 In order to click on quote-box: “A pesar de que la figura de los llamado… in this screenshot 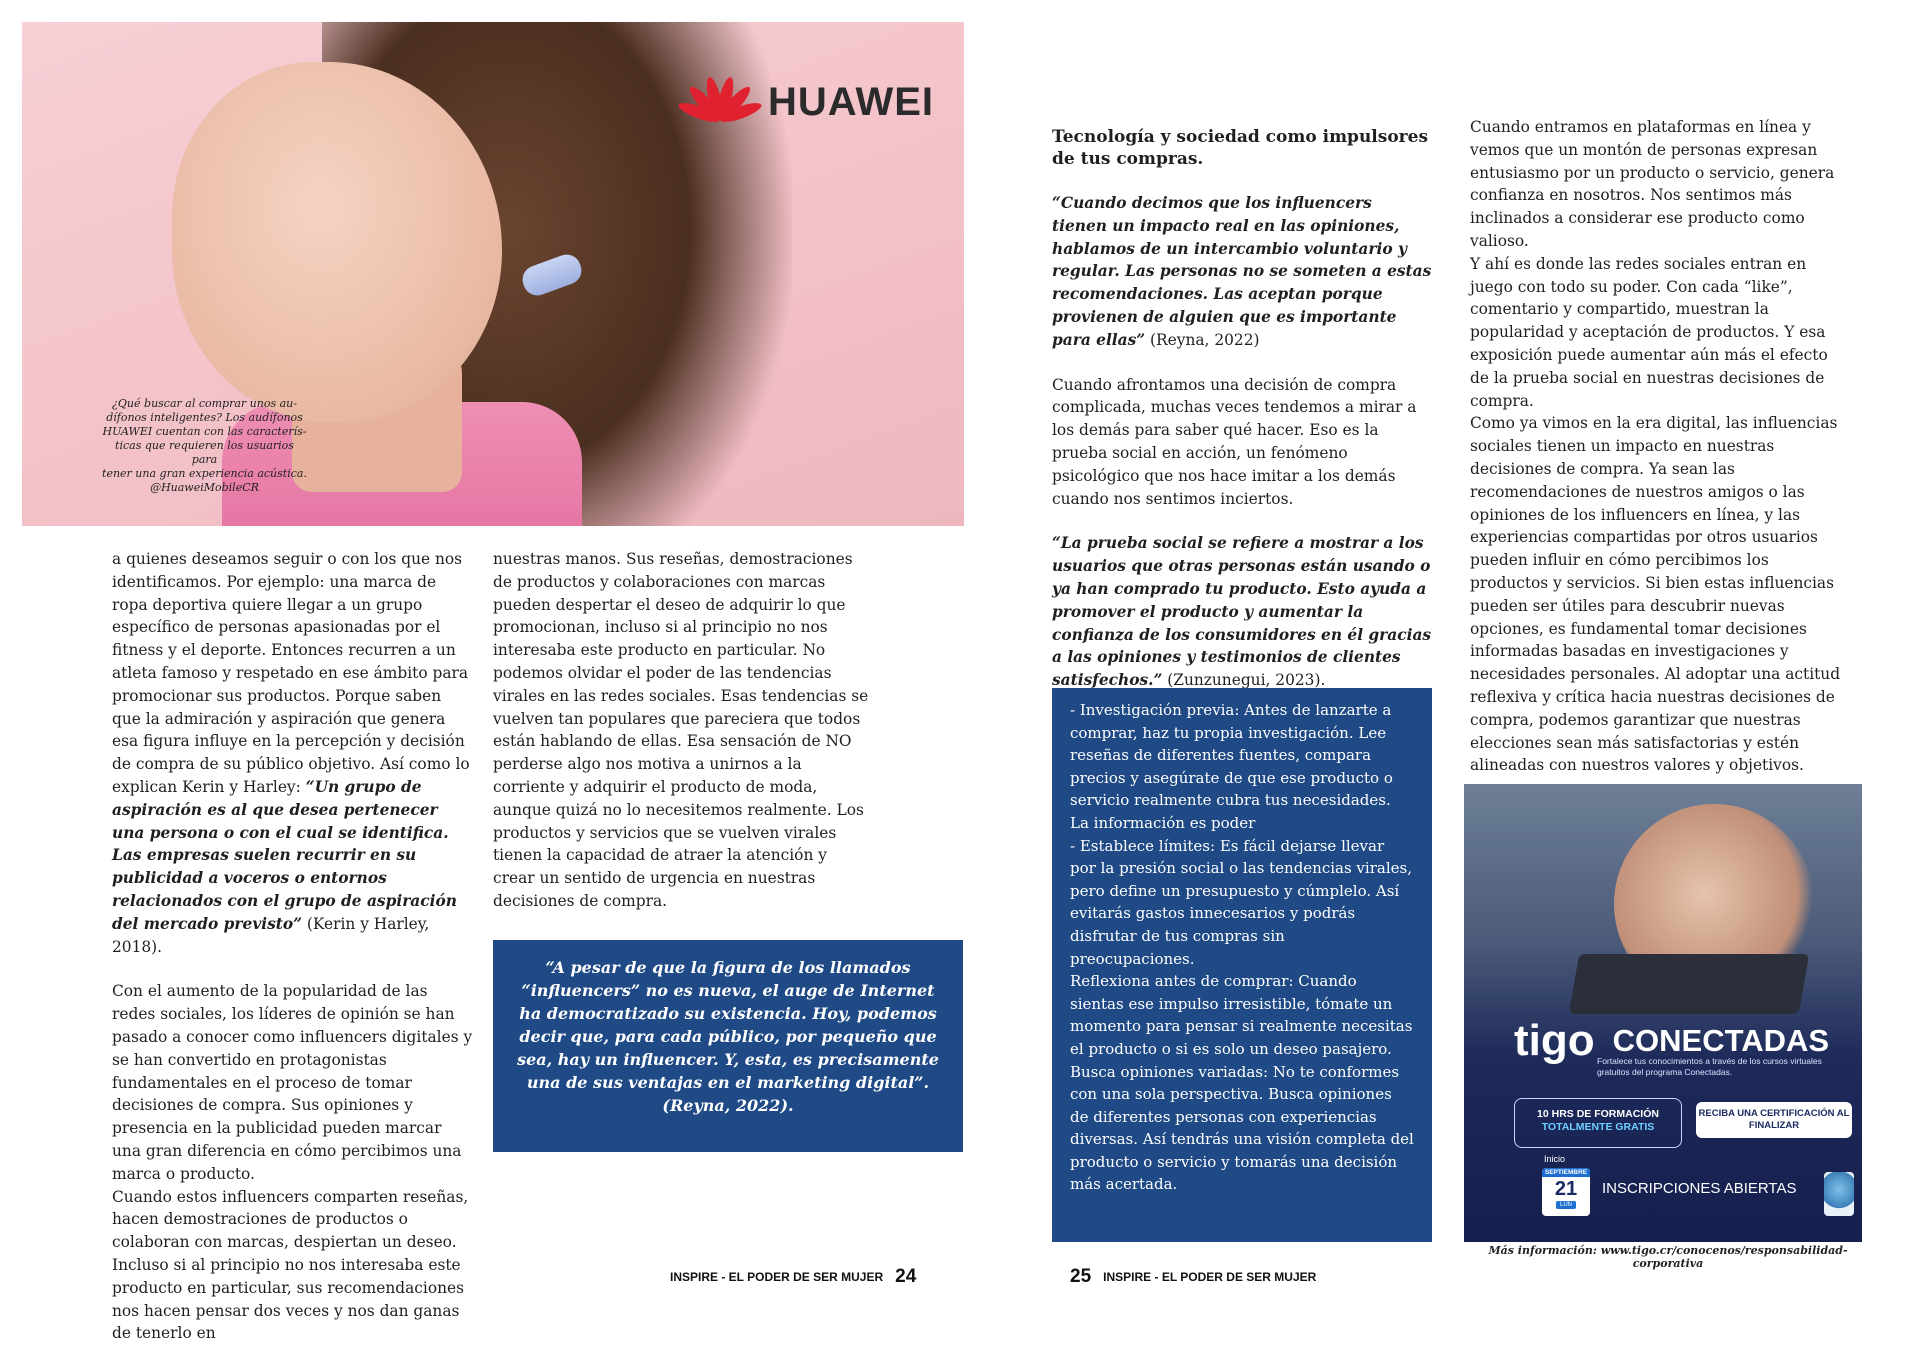, I will do `click(728, 1046)`.